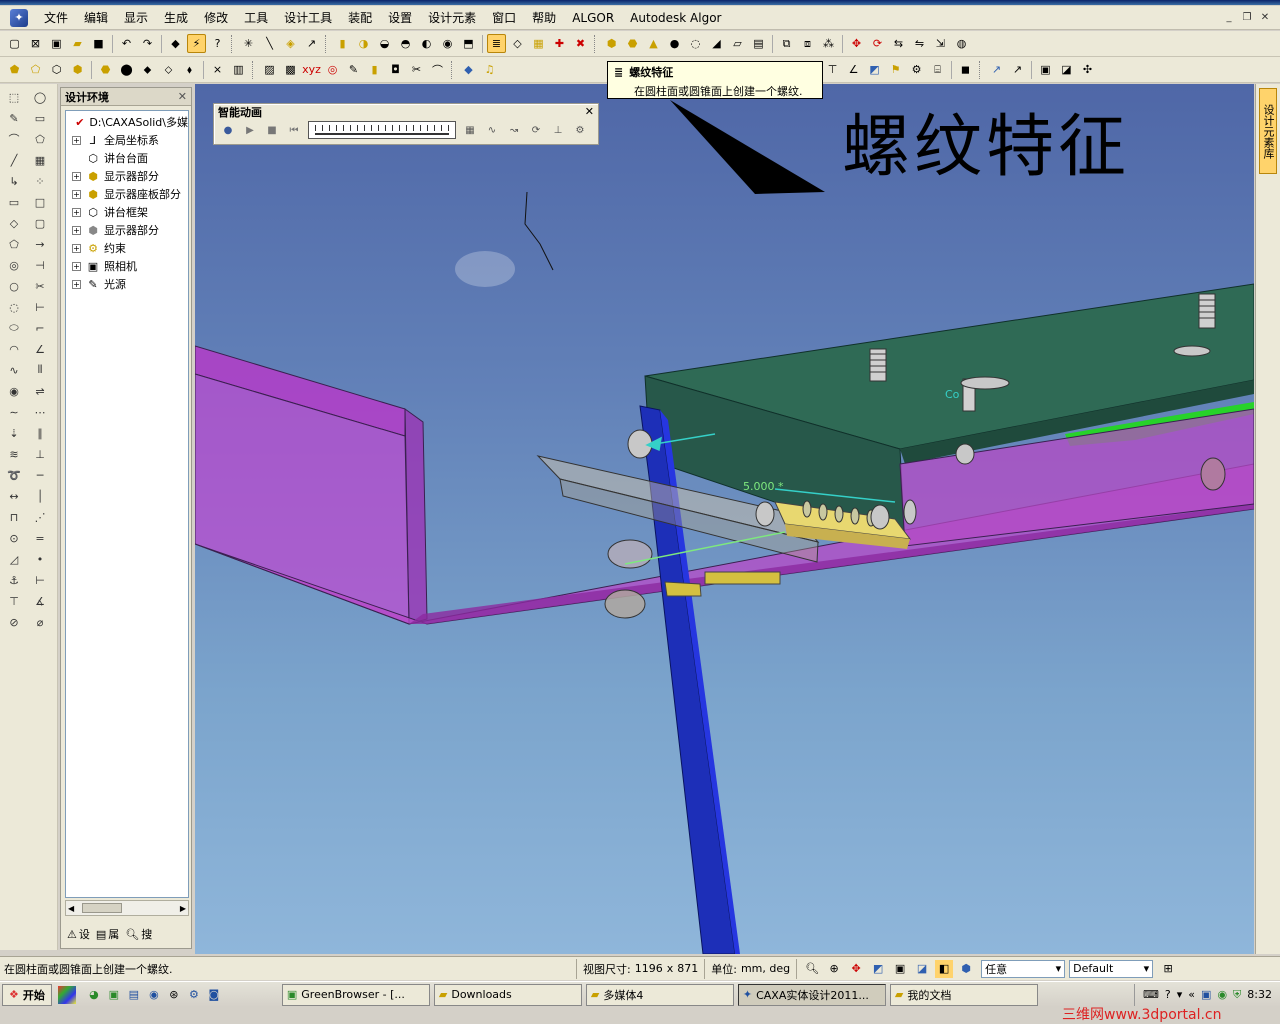  Describe the element at coordinates (589, 111) in the screenshot. I see `close-icon: ✕` at that location.